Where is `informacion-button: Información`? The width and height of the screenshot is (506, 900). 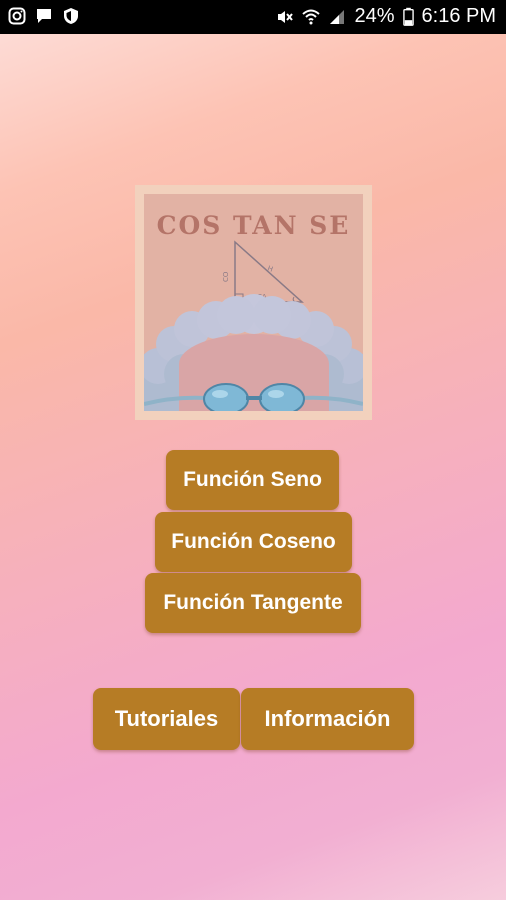 informacion-button: Información is located at coordinates (327, 719).